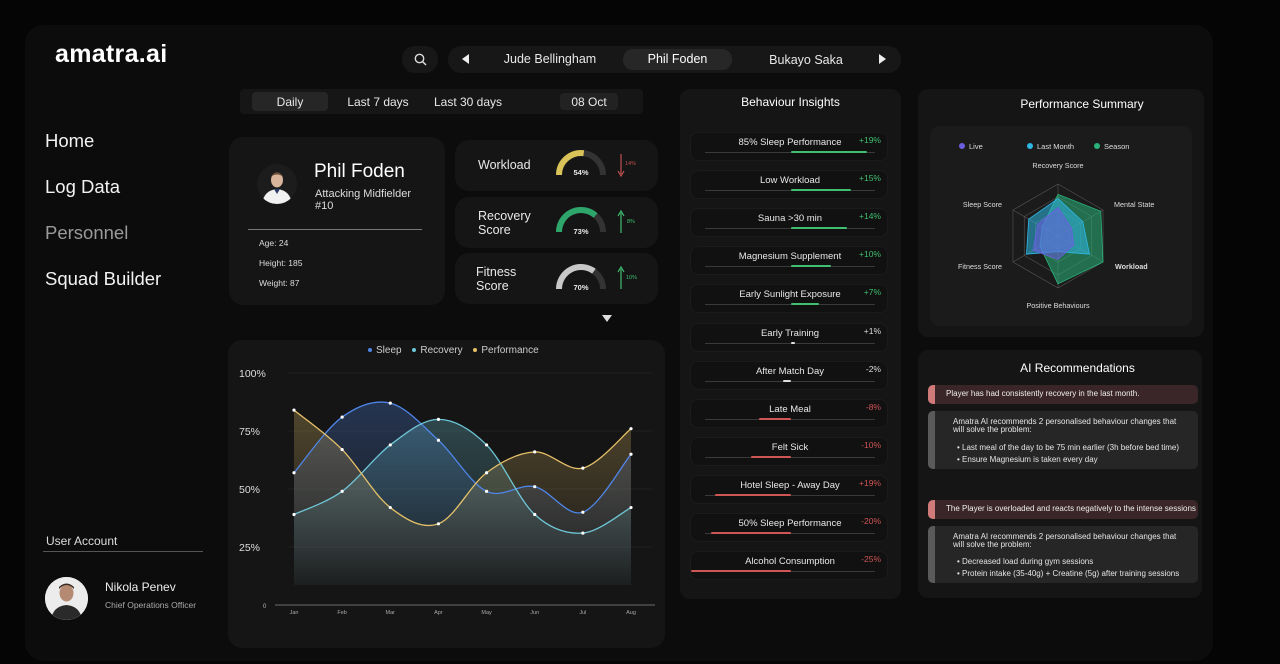 Image resolution: width=1280 pixels, height=664 pixels. Describe the element at coordinates (789, 185) in the screenshot. I see `behaviour-row: Low Workload +15%` at that location.